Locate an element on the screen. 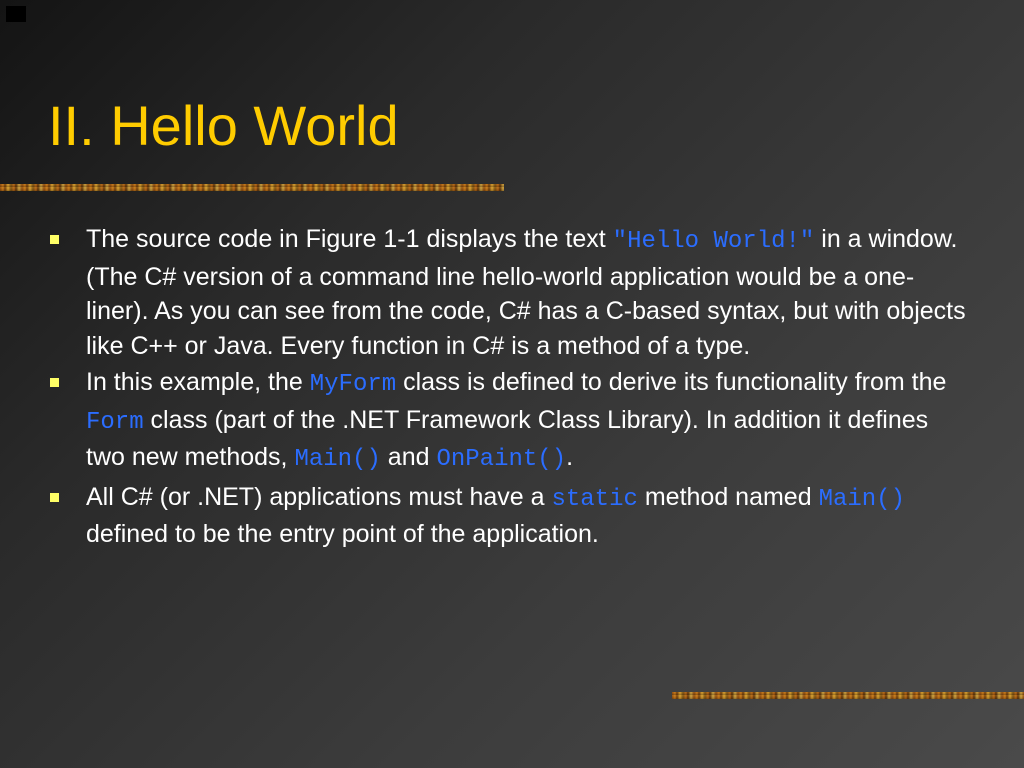 This screenshot has width=1024, height=768. footer-texture-bar is located at coordinates (848, 695).